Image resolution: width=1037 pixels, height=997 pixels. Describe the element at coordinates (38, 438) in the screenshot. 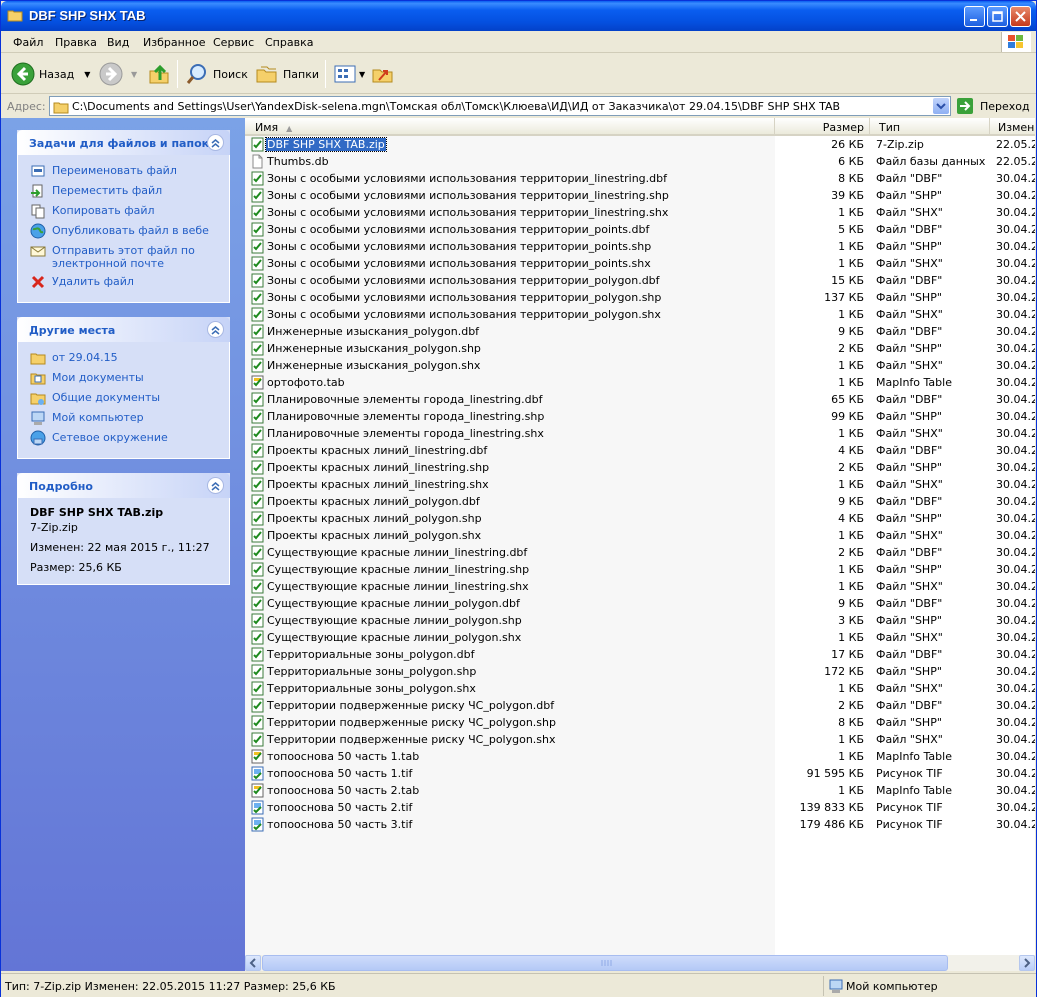

I see `network-icon` at that location.